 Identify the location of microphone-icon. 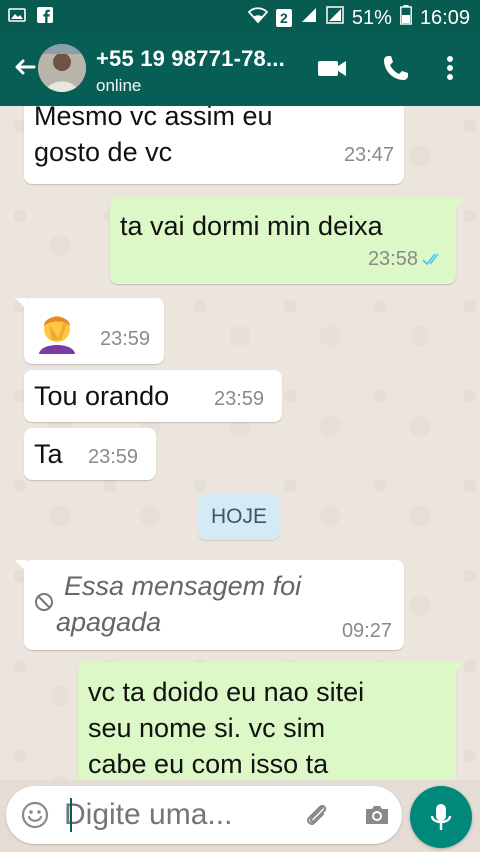
(441, 817).